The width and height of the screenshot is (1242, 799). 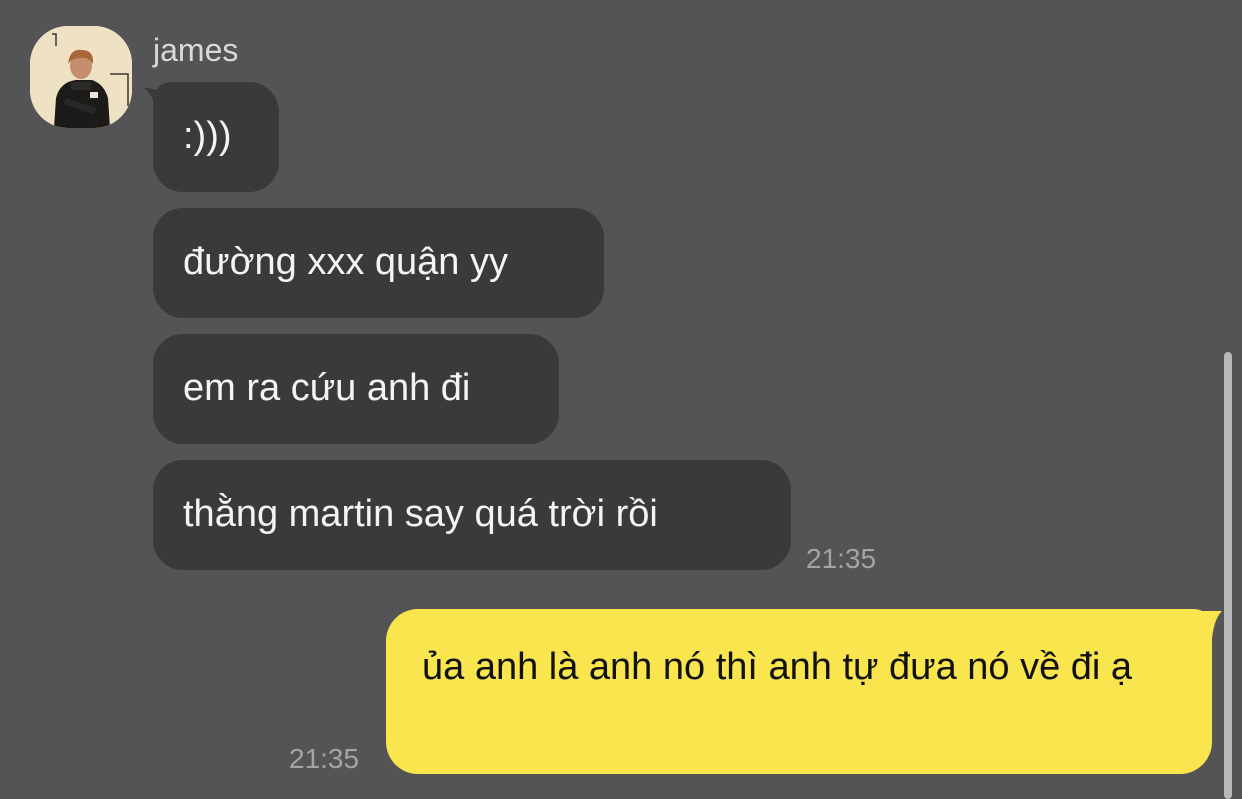 I want to click on message-text: thằng martin say quá trời rồi, so click(x=420, y=514).